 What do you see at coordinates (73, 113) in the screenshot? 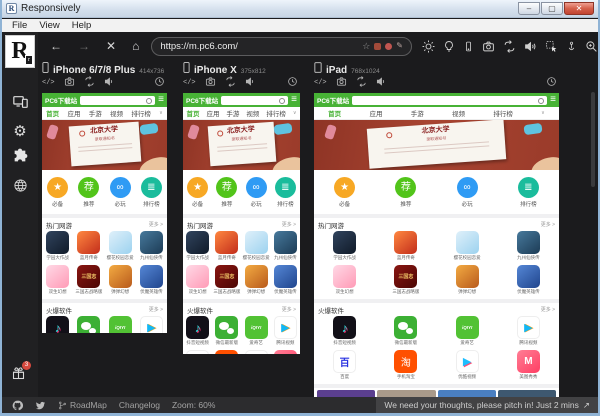
I see `site-nav-item: 应用` at bounding box center [73, 113].